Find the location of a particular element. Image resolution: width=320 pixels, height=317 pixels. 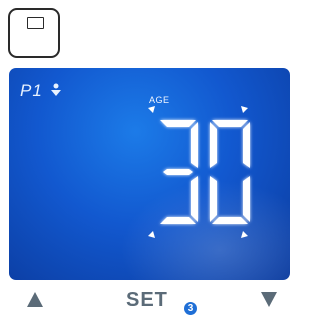

digit-0-seg-f is located at coordinates (213, 145).